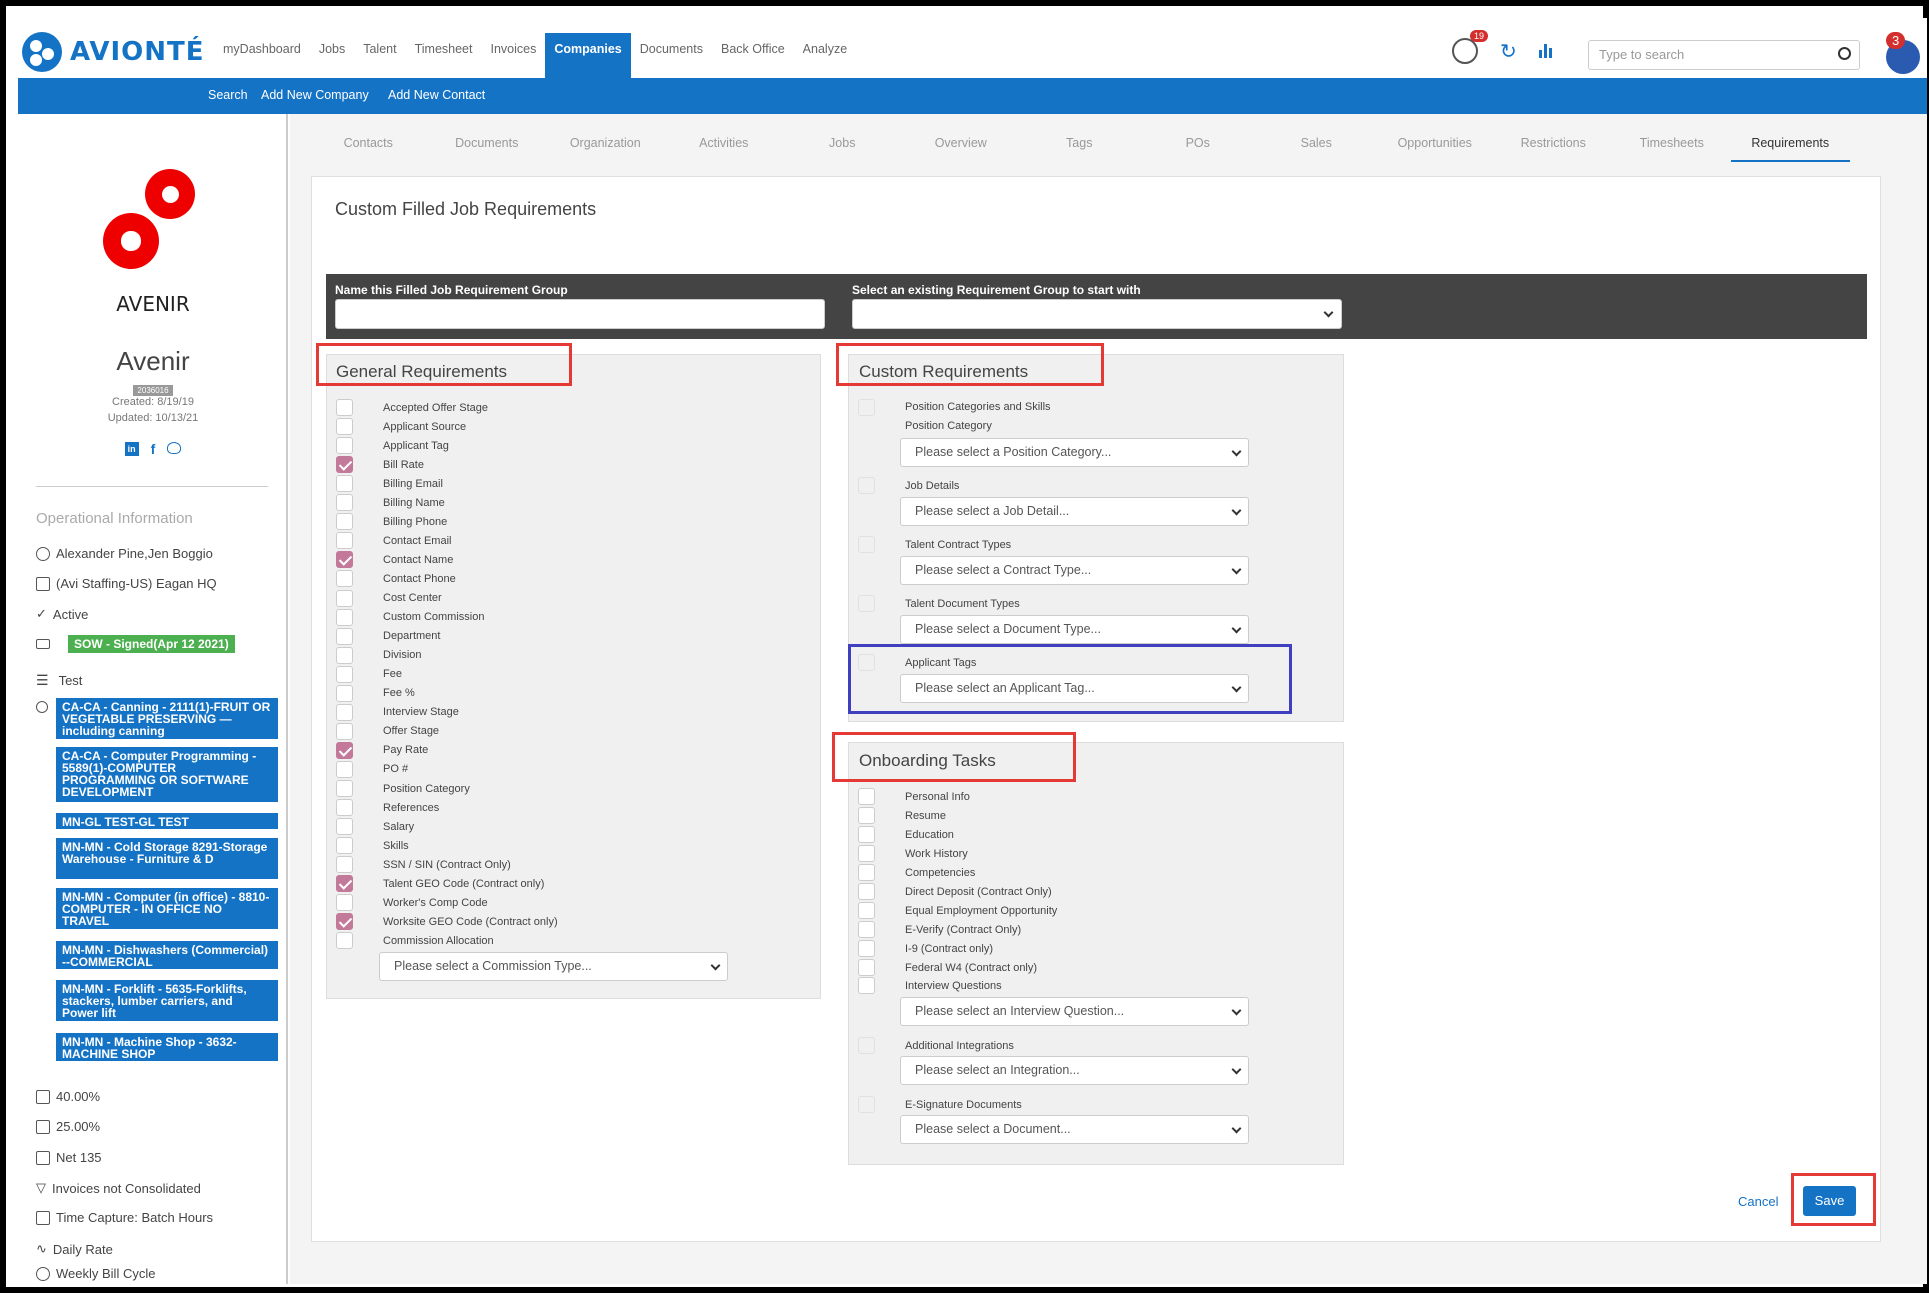 The image size is (1929, 1293). What do you see at coordinates (423, 865) in the screenshot?
I see `general-requirement-row: SSN / SIN (Contract Only)` at bounding box center [423, 865].